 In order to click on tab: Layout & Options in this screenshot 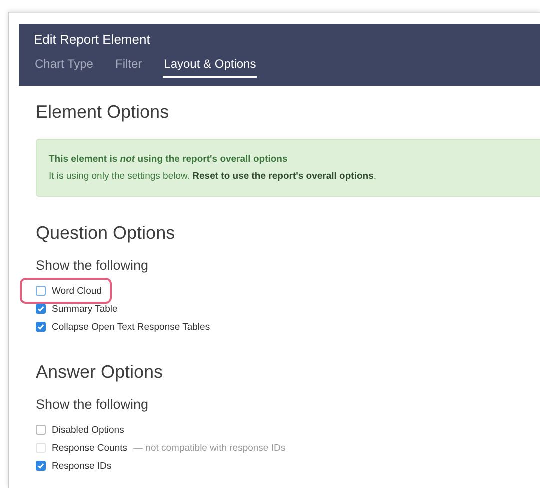, I will do `click(210, 67)`.